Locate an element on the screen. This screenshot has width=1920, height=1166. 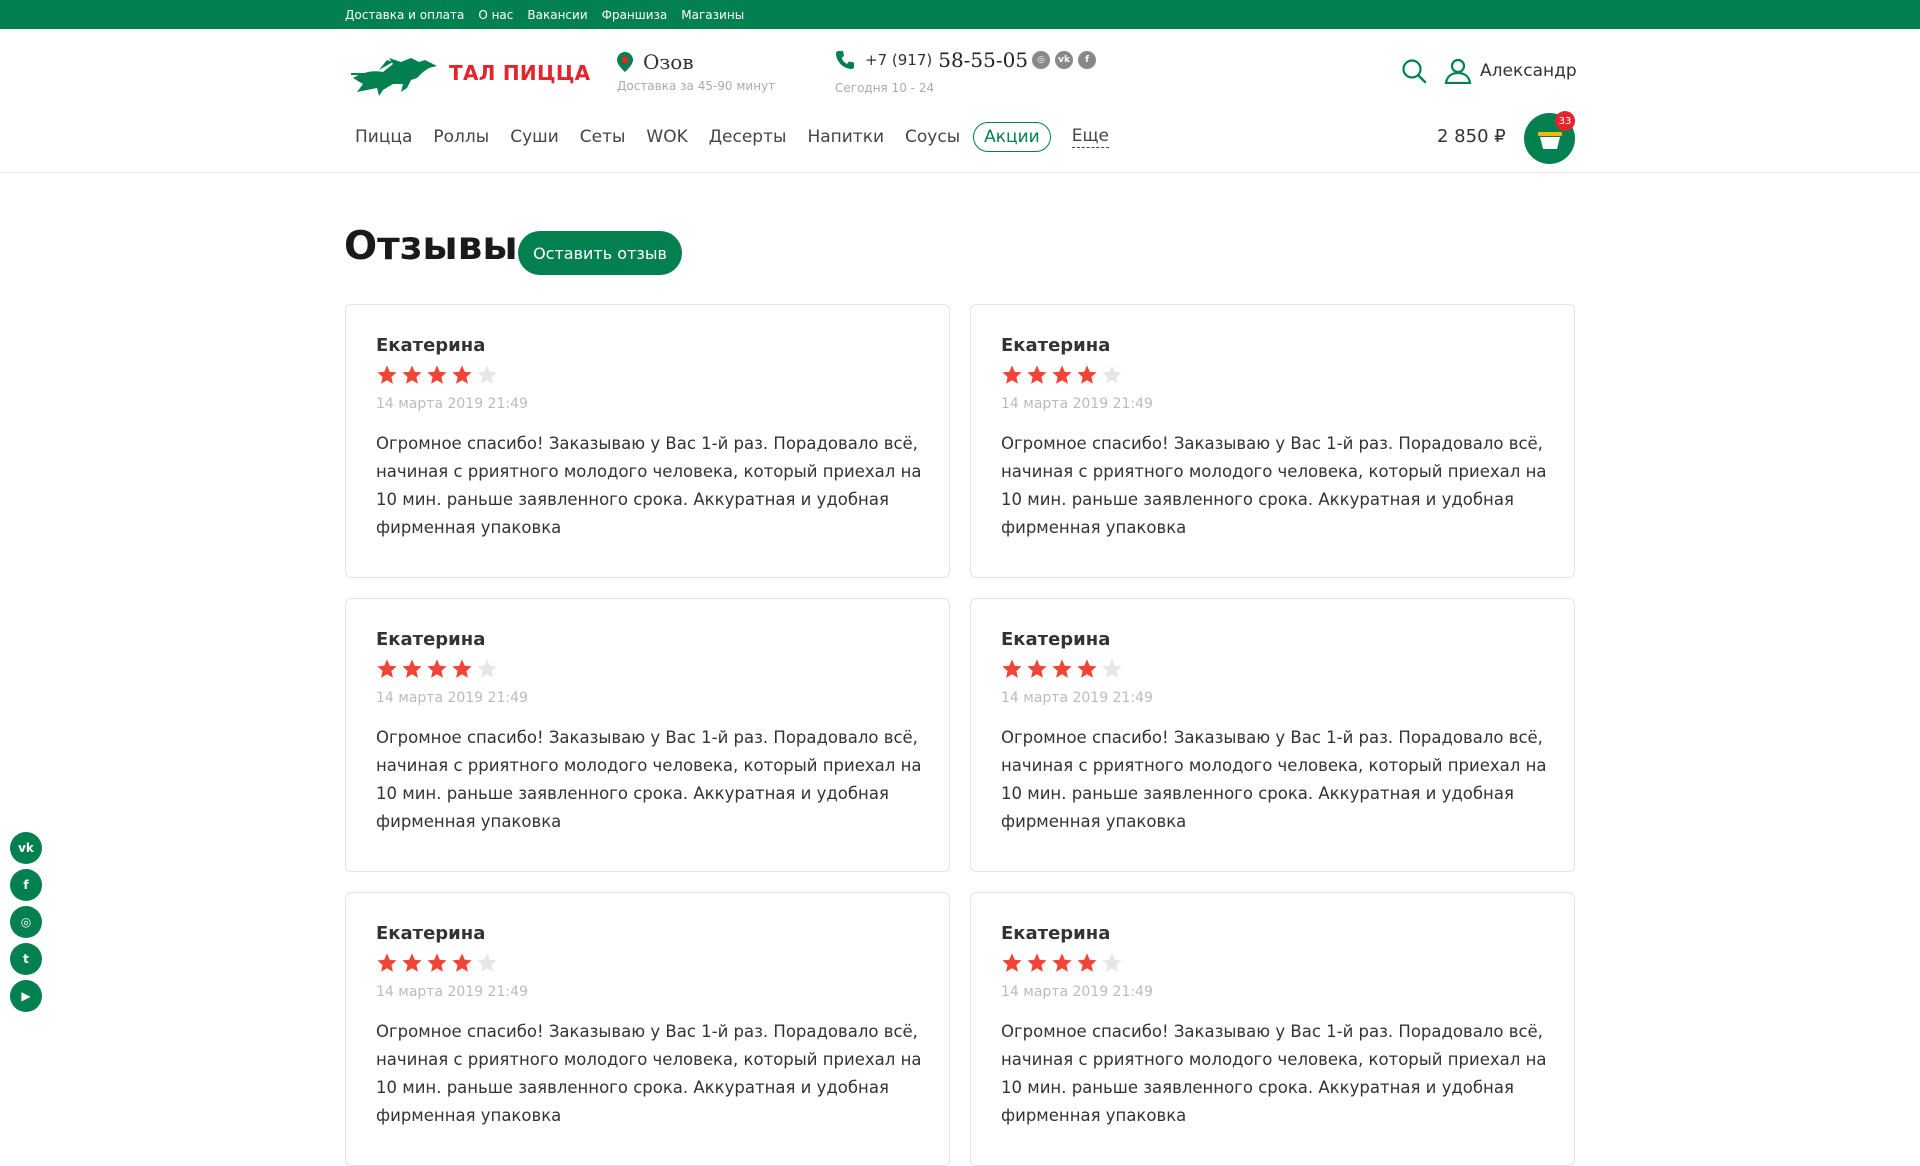
search-icon is located at coordinates (1414, 71).